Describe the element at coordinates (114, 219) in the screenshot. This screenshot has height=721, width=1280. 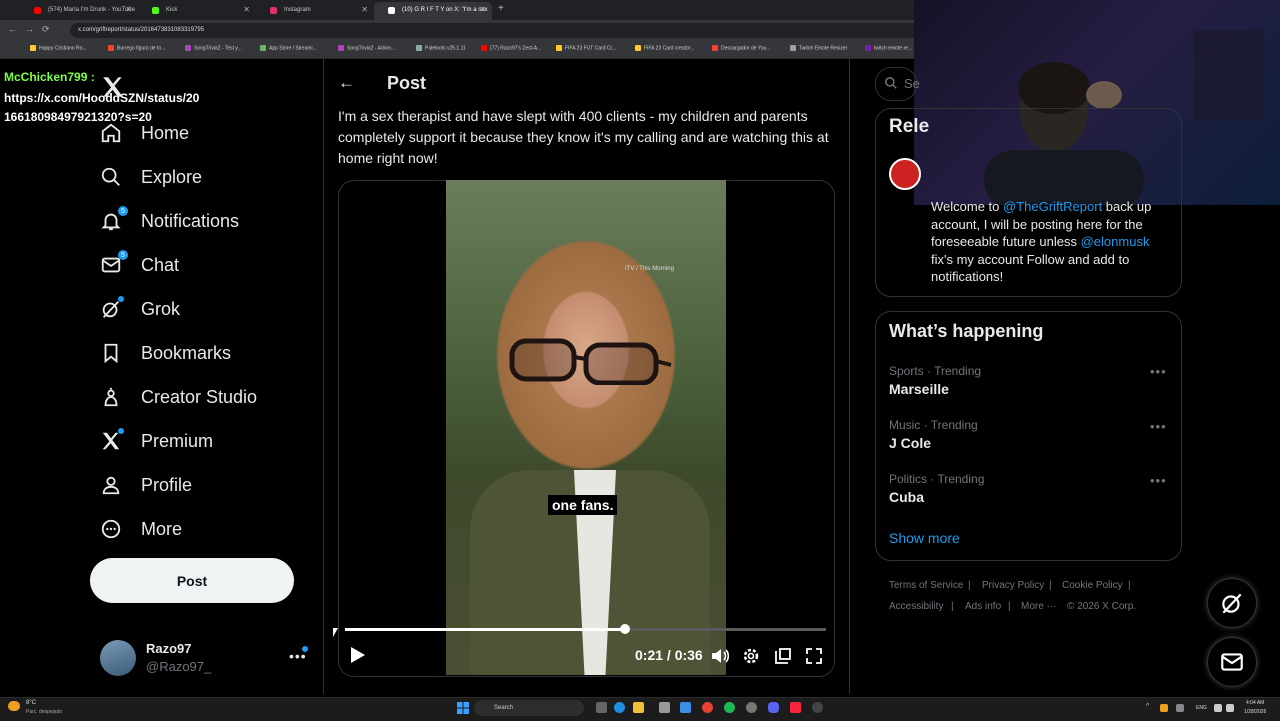
I see `bell-icon: 5` at that location.